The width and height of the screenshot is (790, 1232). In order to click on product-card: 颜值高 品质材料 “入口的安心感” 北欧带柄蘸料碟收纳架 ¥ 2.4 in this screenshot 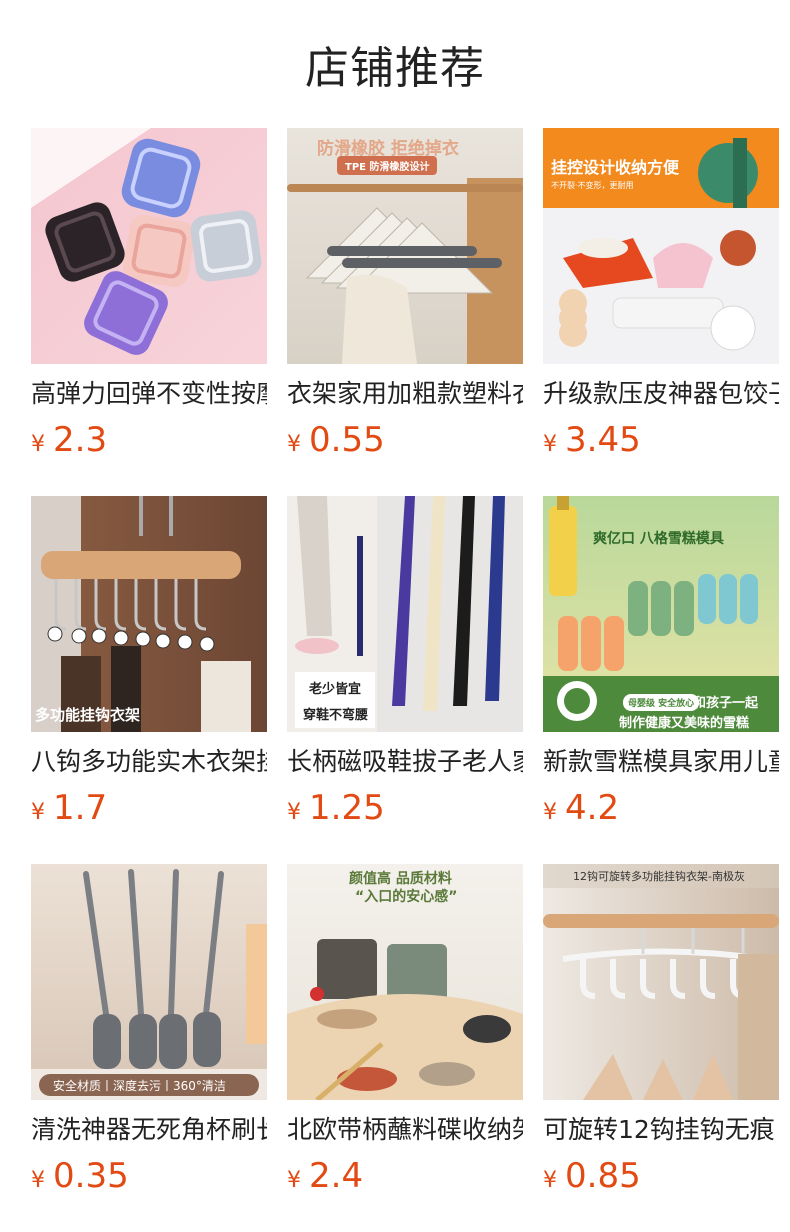, I will do `click(405, 1030)`.